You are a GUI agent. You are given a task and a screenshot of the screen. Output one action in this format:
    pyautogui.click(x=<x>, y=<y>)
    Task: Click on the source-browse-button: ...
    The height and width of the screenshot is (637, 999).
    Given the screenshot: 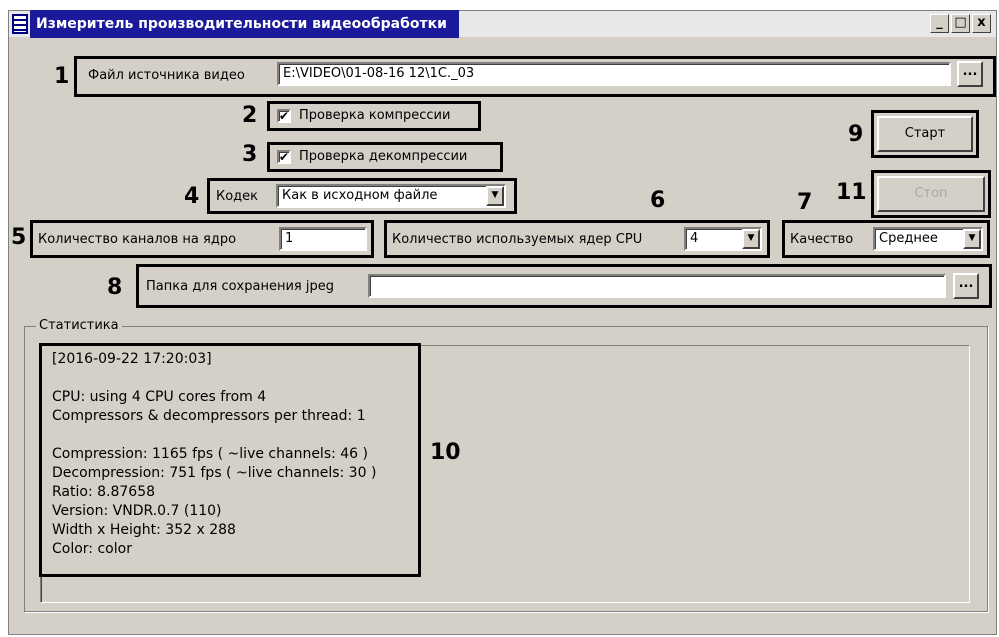 What is the action you would take?
    pyautogui.click(x=970, y=74)
    